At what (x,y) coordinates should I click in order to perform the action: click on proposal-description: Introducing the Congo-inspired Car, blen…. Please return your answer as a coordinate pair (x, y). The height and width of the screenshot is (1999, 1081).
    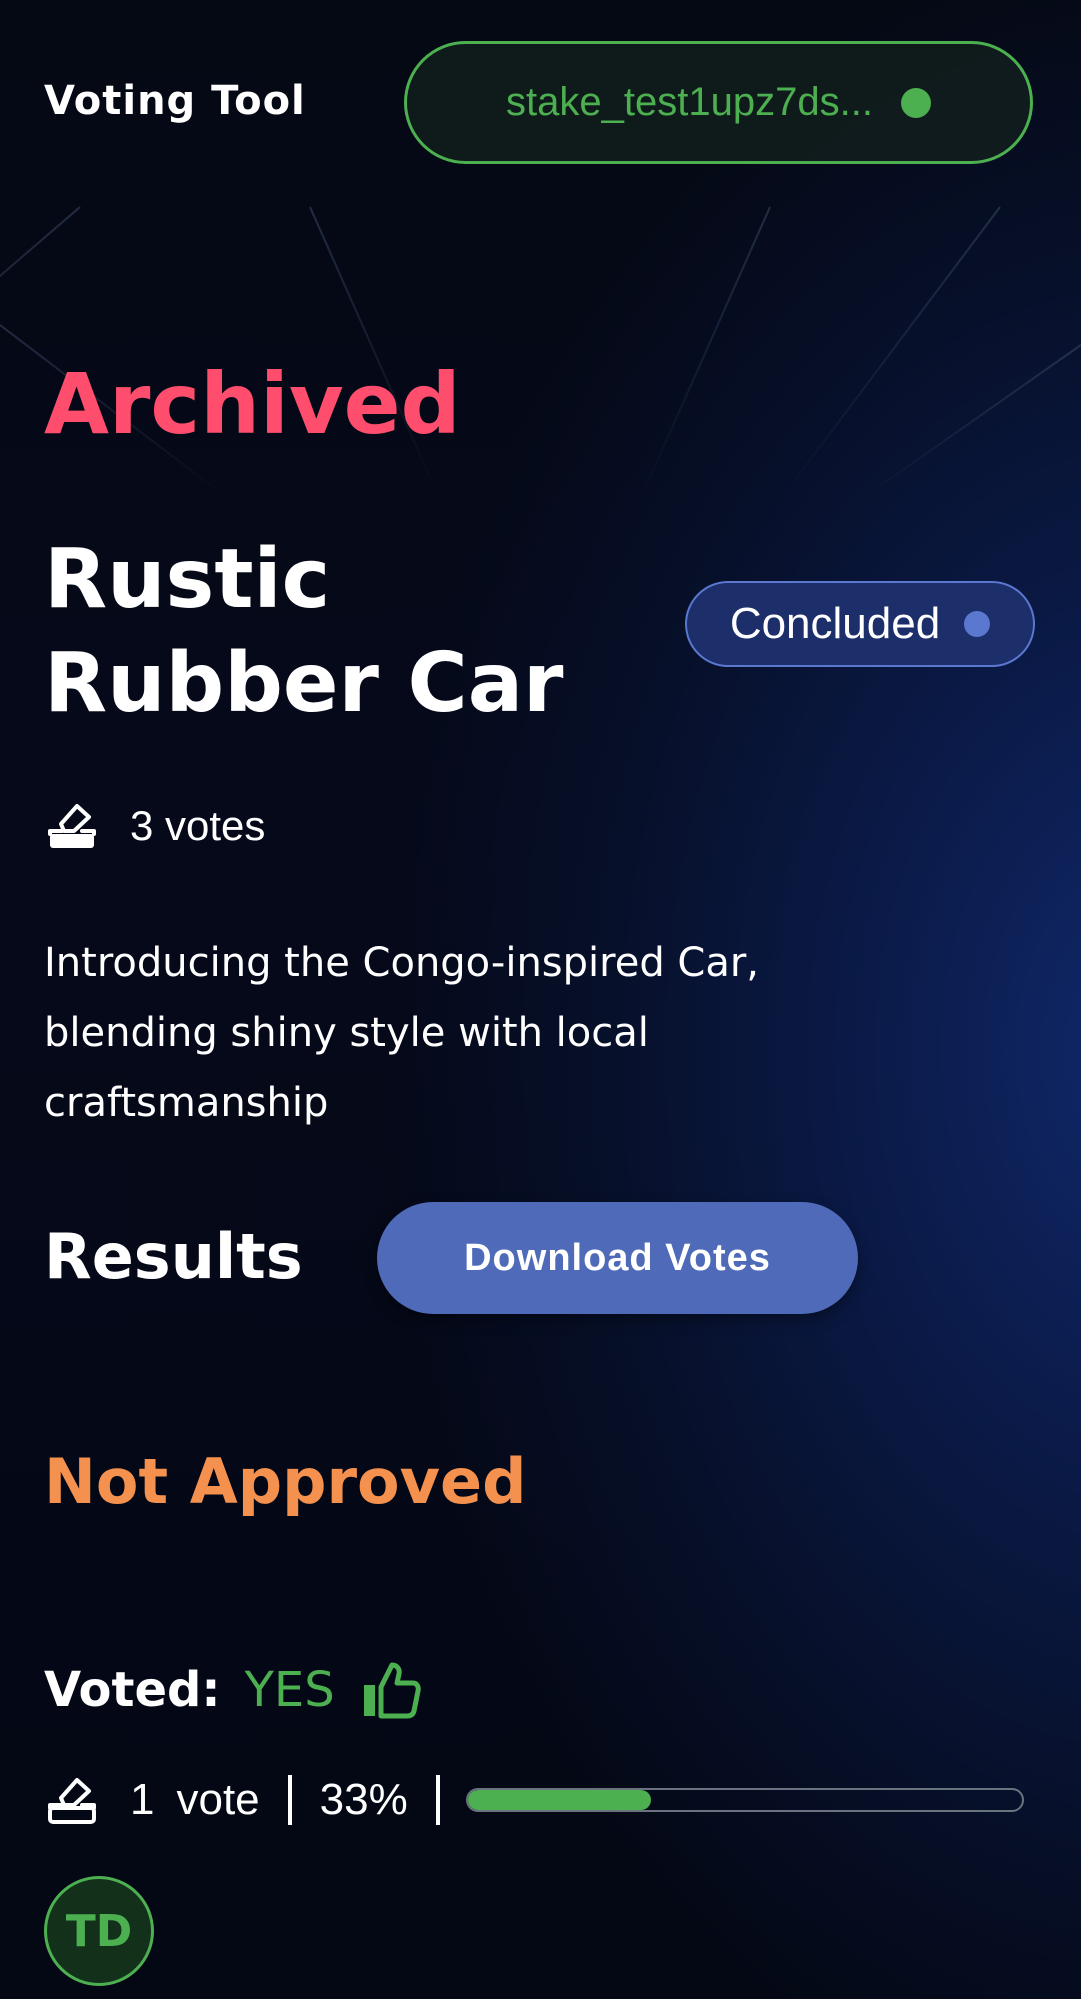
    Looking at the image, I should click on (402, 1033).